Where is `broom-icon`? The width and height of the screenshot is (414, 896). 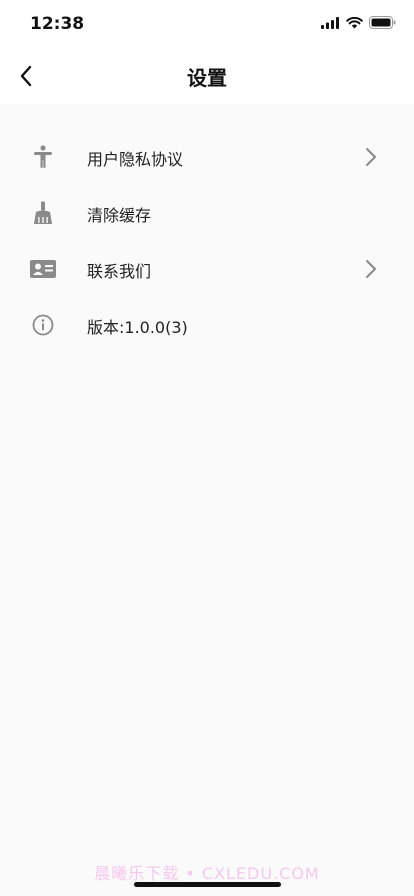
broom-icon is located at coordinates (43, 213).